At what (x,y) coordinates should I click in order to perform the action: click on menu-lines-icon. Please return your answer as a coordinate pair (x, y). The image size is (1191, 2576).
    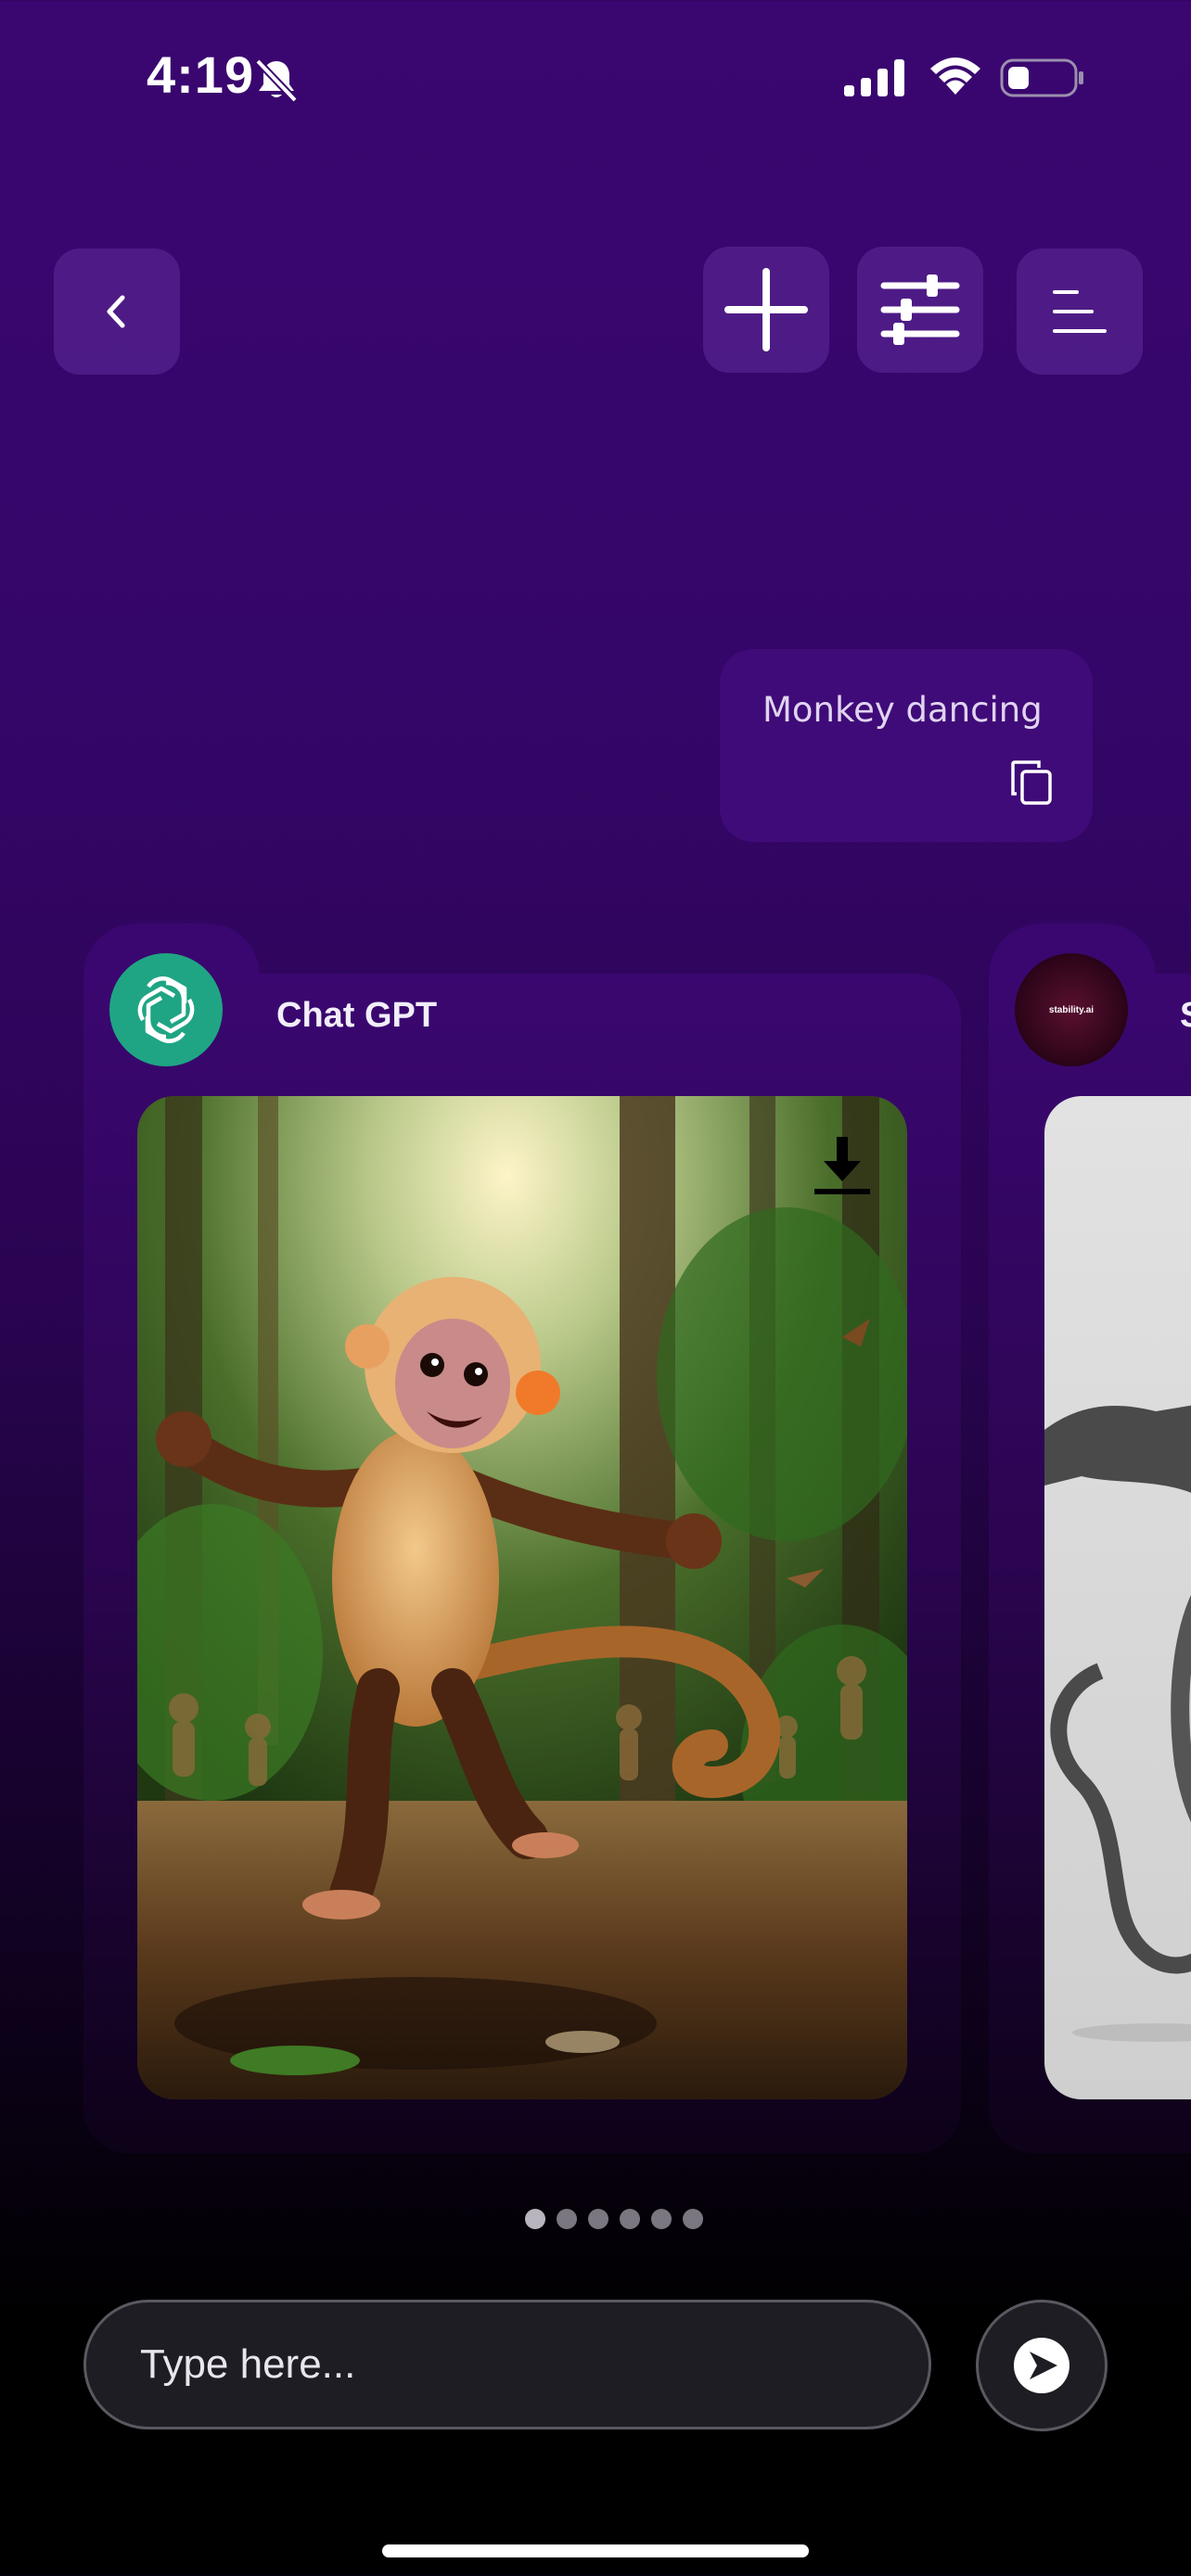
    Looking at the image, I should click on (1080, 311).